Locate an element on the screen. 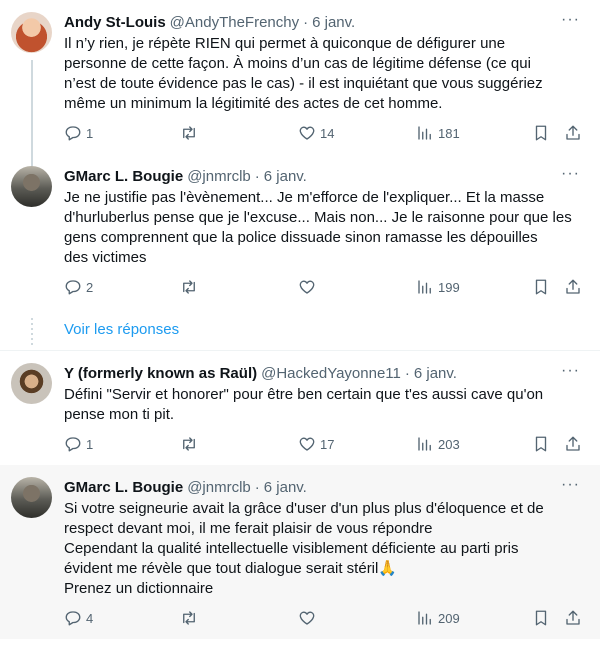  reply-button: 2 is located at coordinates (78, 287).